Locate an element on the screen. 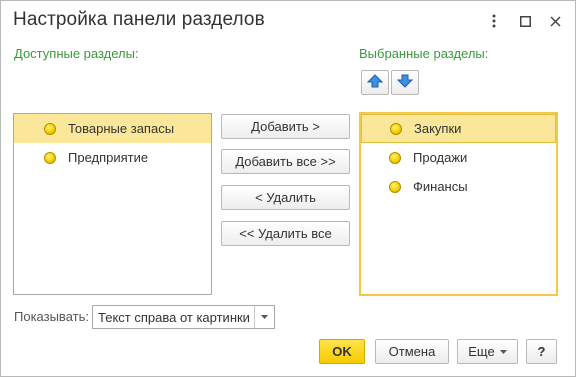 The width and height of the screenshot is (576, 377). add-all-button: Добавить все >> is located at coordinates (285, 161).